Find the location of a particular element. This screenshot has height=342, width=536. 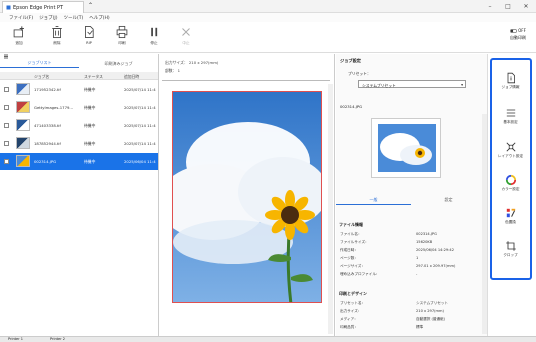

left-tabs: ジョブリスト 印刷済みジョブ is located at coordinates (79, 63).